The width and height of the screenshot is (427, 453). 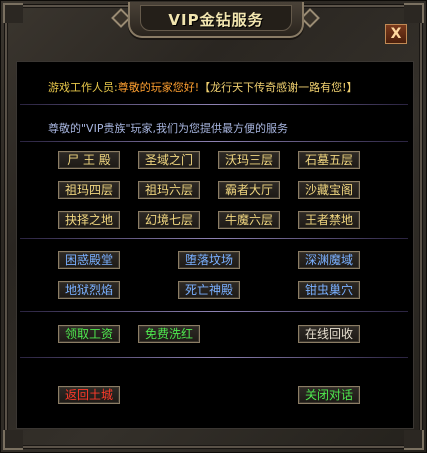 What do you see at coordinates (249, 190) in the screenshot?
I see `teleport-button: 霸者大厅` at bounding box center [249, 190].